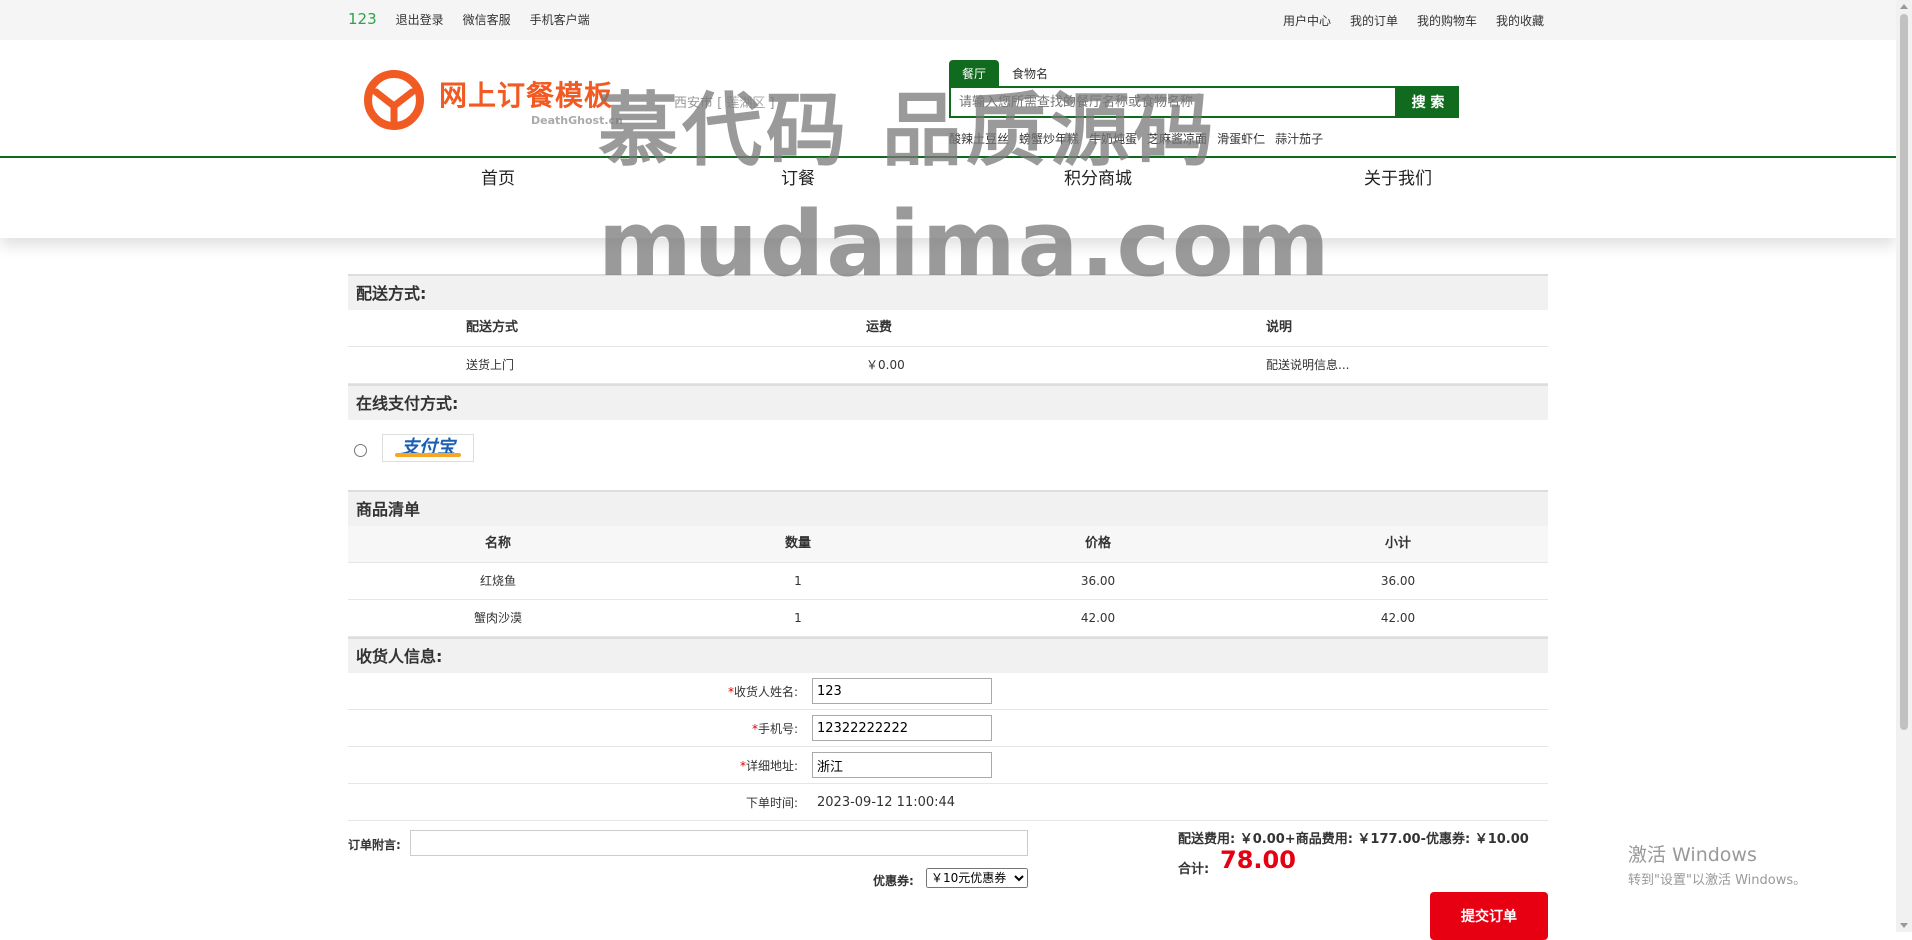 The image size is (1912, 940). I want to click on page-scrollbar, so click(1904, 466).